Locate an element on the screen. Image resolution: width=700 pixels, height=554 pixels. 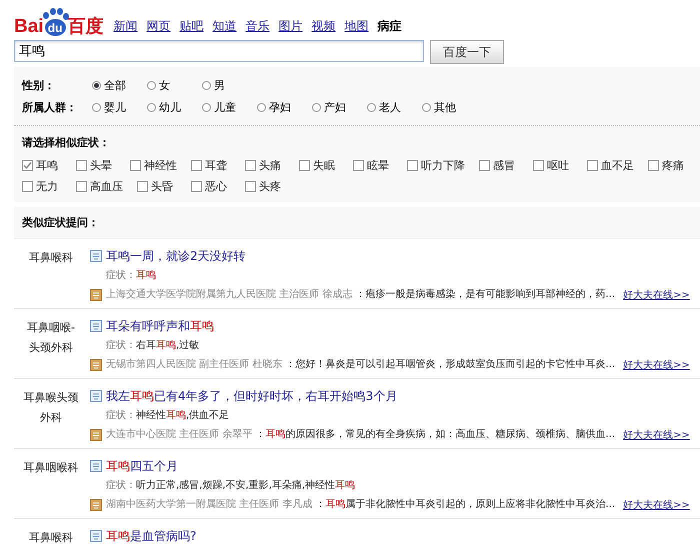
checkbox-label: 无力 is located at coordinates (47, 186).